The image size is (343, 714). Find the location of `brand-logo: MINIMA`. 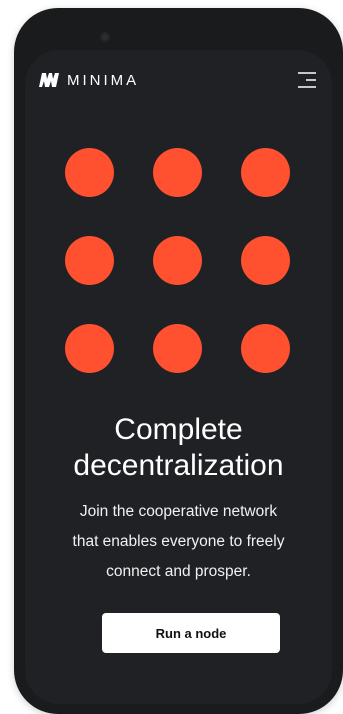

brand-logo: MINIMA is located at coordinates (89, 80).